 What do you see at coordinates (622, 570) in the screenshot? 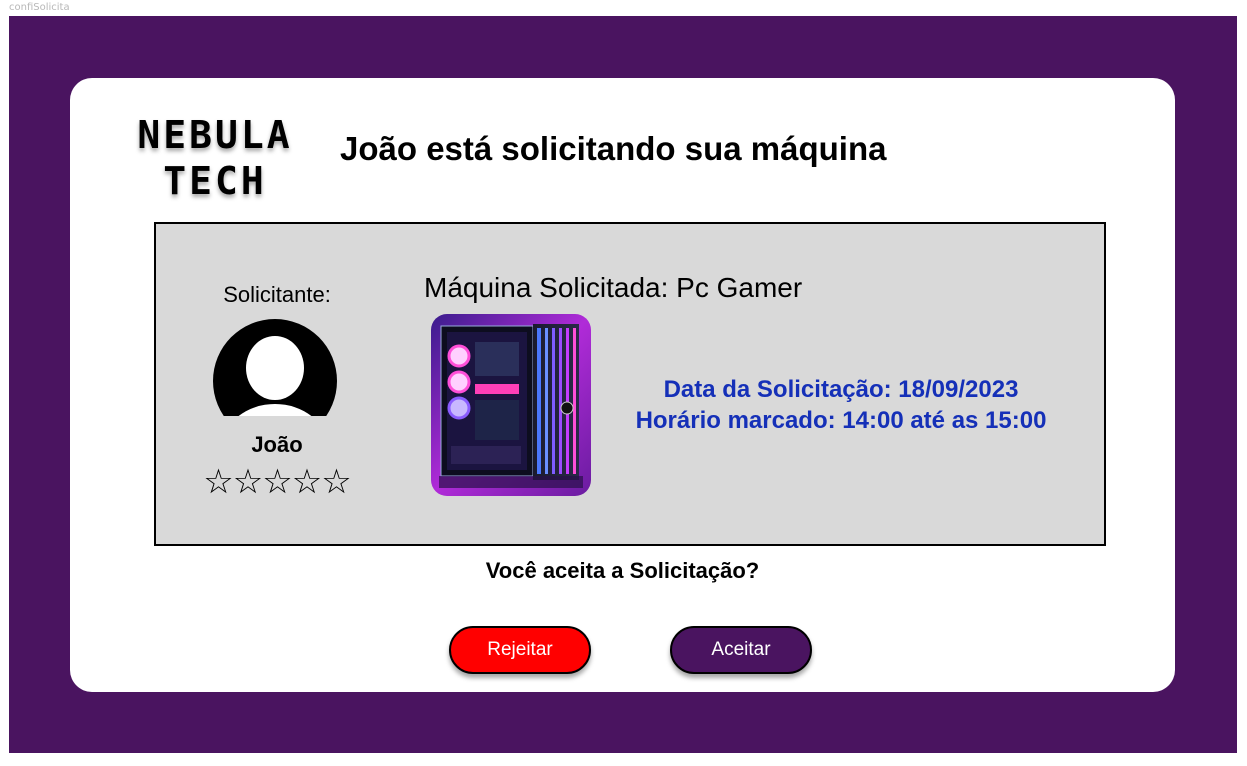
I see `accept-question: Você aceita a Solicitação?` at bounding box center [622, 570].